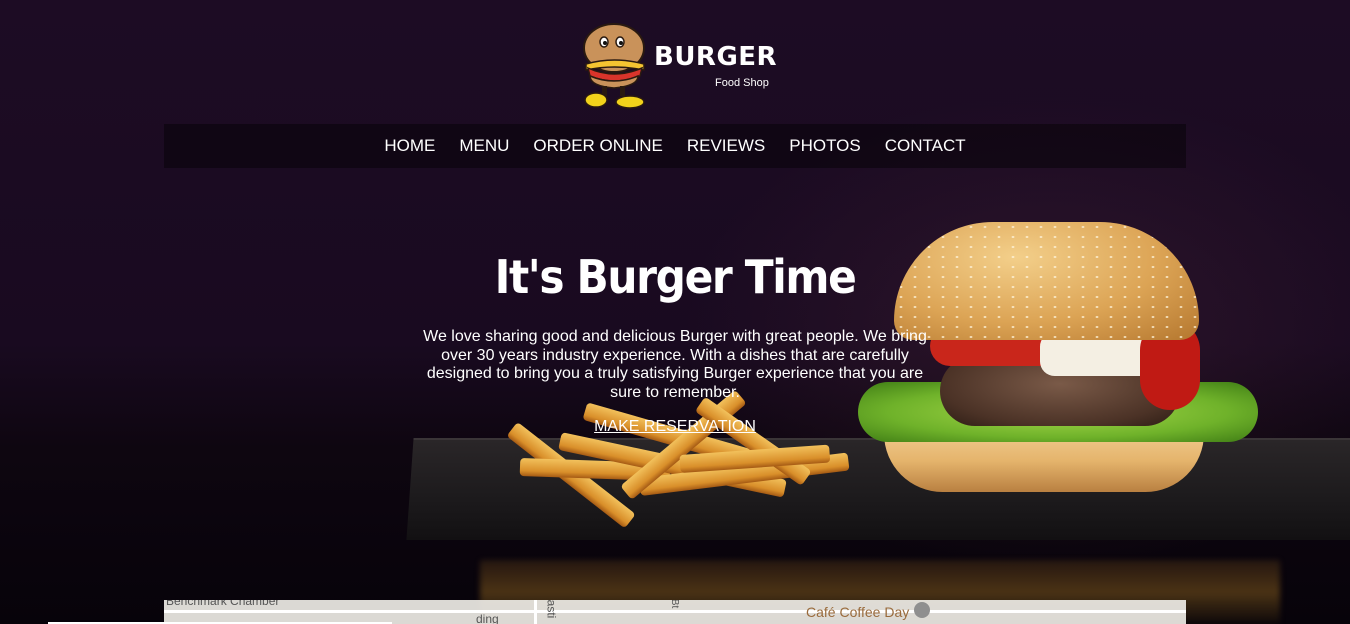 The height and width of the screenshot is (624, 1350). Describe the element at coordinates (223, 604) in the screenshot. I see `map-label: Benchmark Chamber` at that location.